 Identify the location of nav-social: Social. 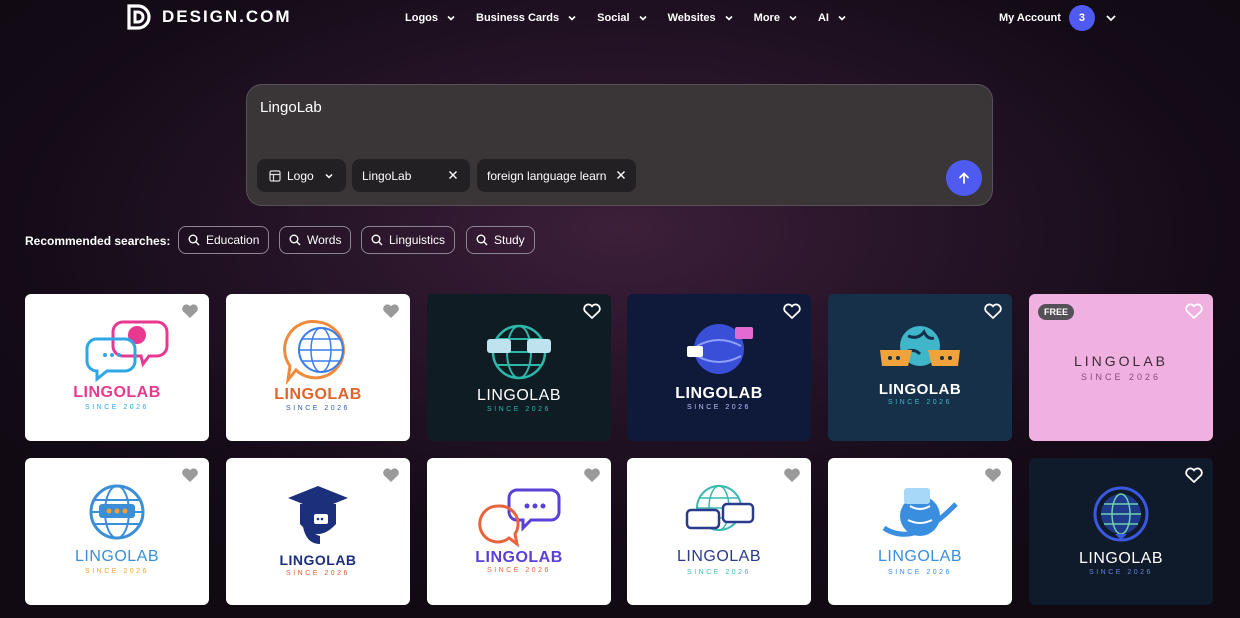
(622, 18).